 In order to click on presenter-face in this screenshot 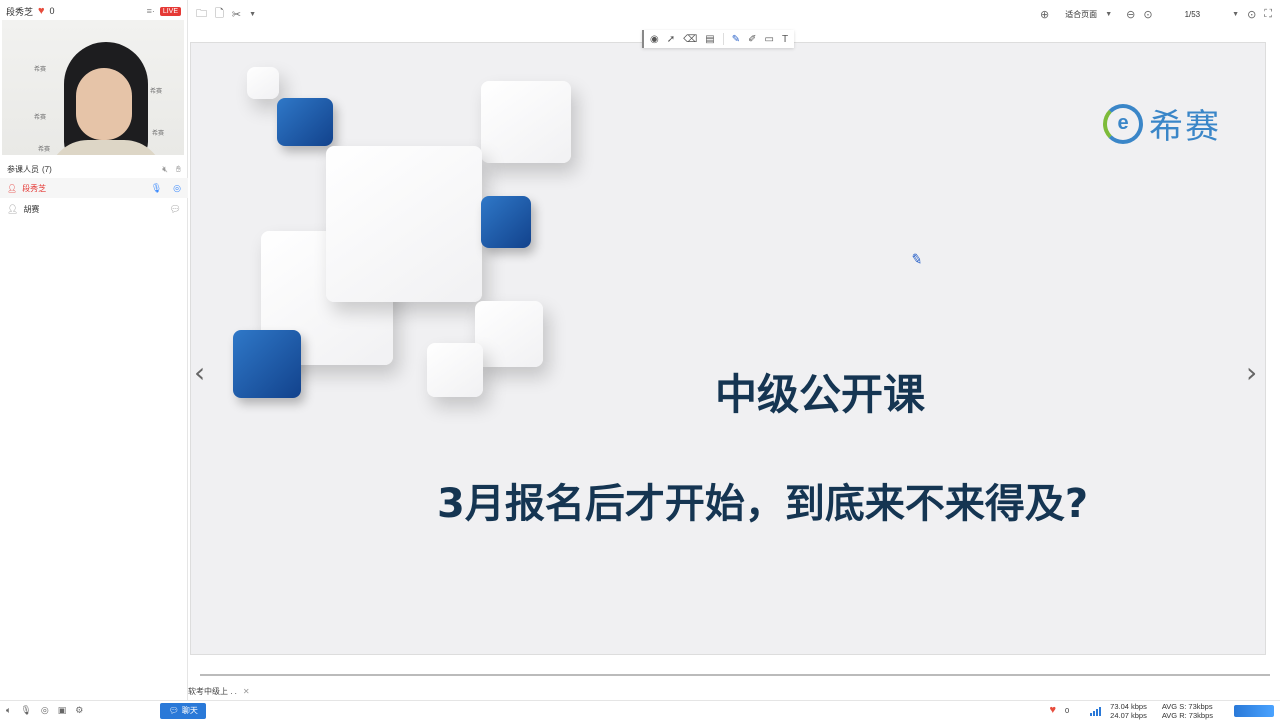, I will do `click(104, 104)`.